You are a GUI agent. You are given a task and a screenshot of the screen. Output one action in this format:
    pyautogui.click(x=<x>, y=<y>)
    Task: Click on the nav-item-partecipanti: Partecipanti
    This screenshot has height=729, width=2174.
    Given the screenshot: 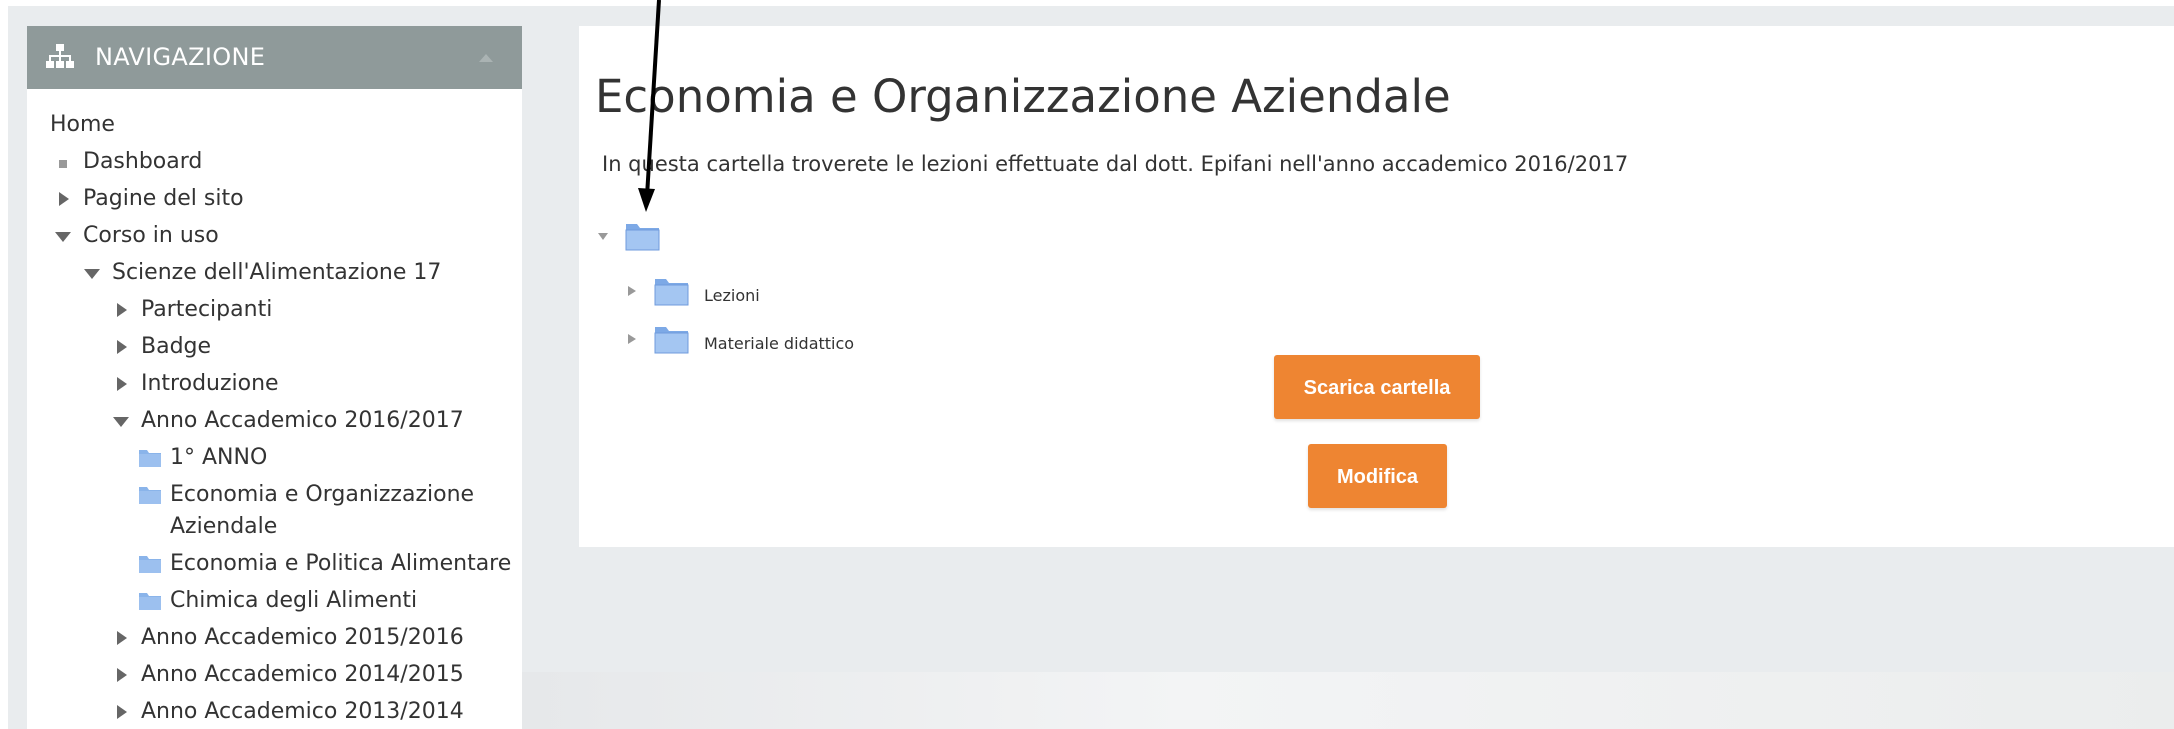 What is the action you would take?
    pyautogui.click(x=262, y=310)
    